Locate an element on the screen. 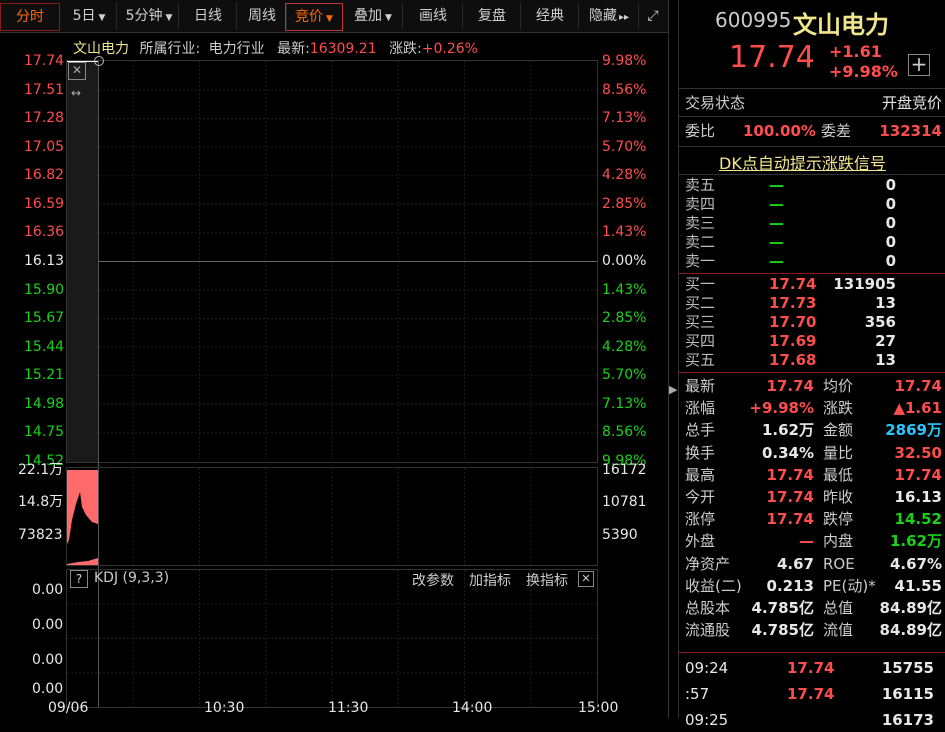 This screenshot has width=945, height=732. add-watchlist-icon: + is located at coordinates (919, 65).